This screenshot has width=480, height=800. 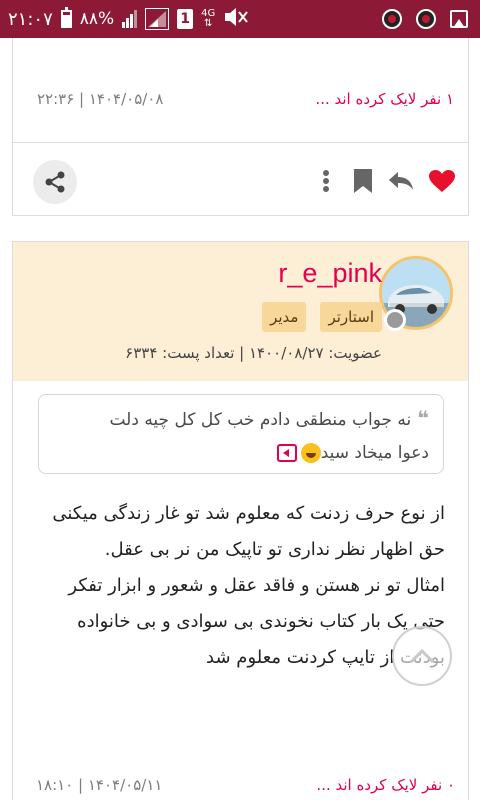 I want to click on scroll-to-top-button, so click(x=422, y=656).